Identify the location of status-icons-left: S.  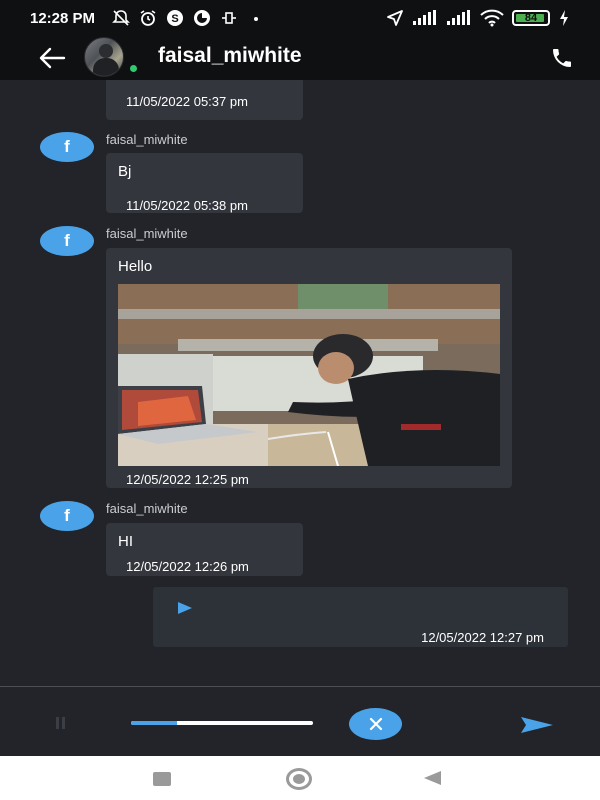
(188, 18).